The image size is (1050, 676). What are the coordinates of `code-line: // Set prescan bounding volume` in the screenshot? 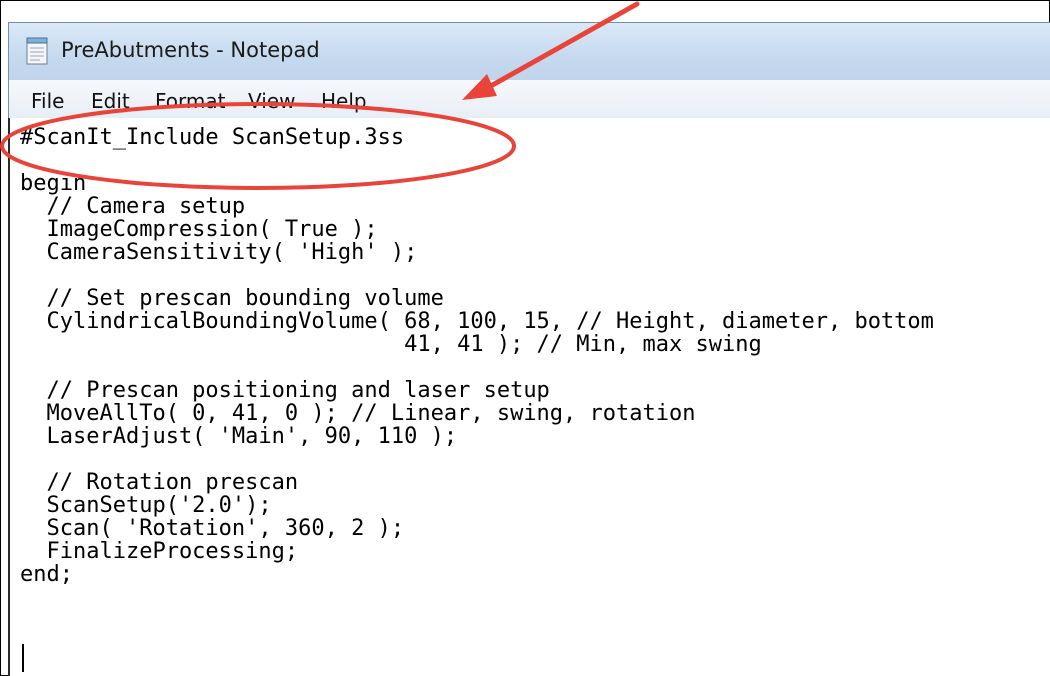 It's located at (232, 298).